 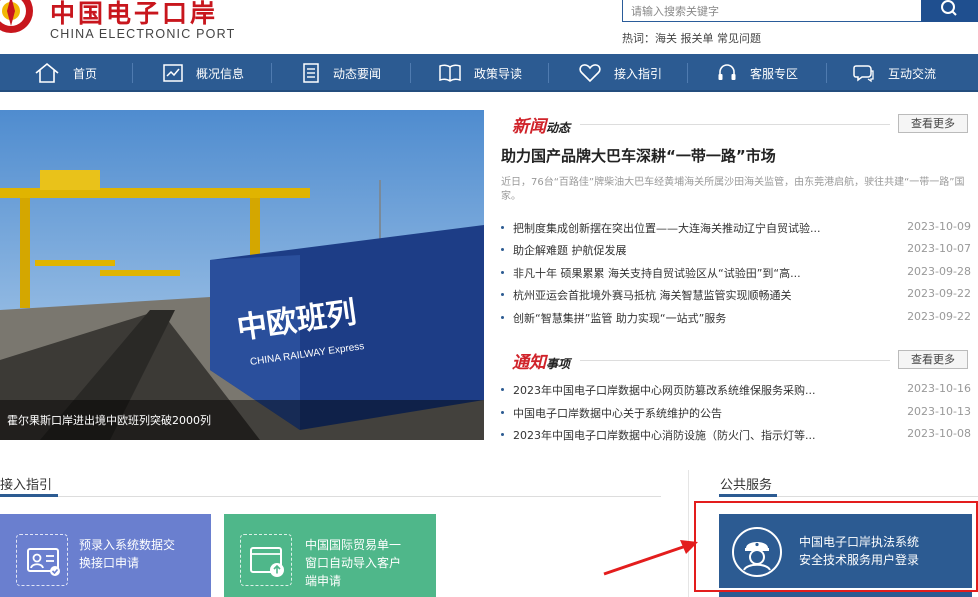 What do you see at coordinates (590, 73) in the screenshot?
I see `heart-icon` at bounding box center [590, 73].